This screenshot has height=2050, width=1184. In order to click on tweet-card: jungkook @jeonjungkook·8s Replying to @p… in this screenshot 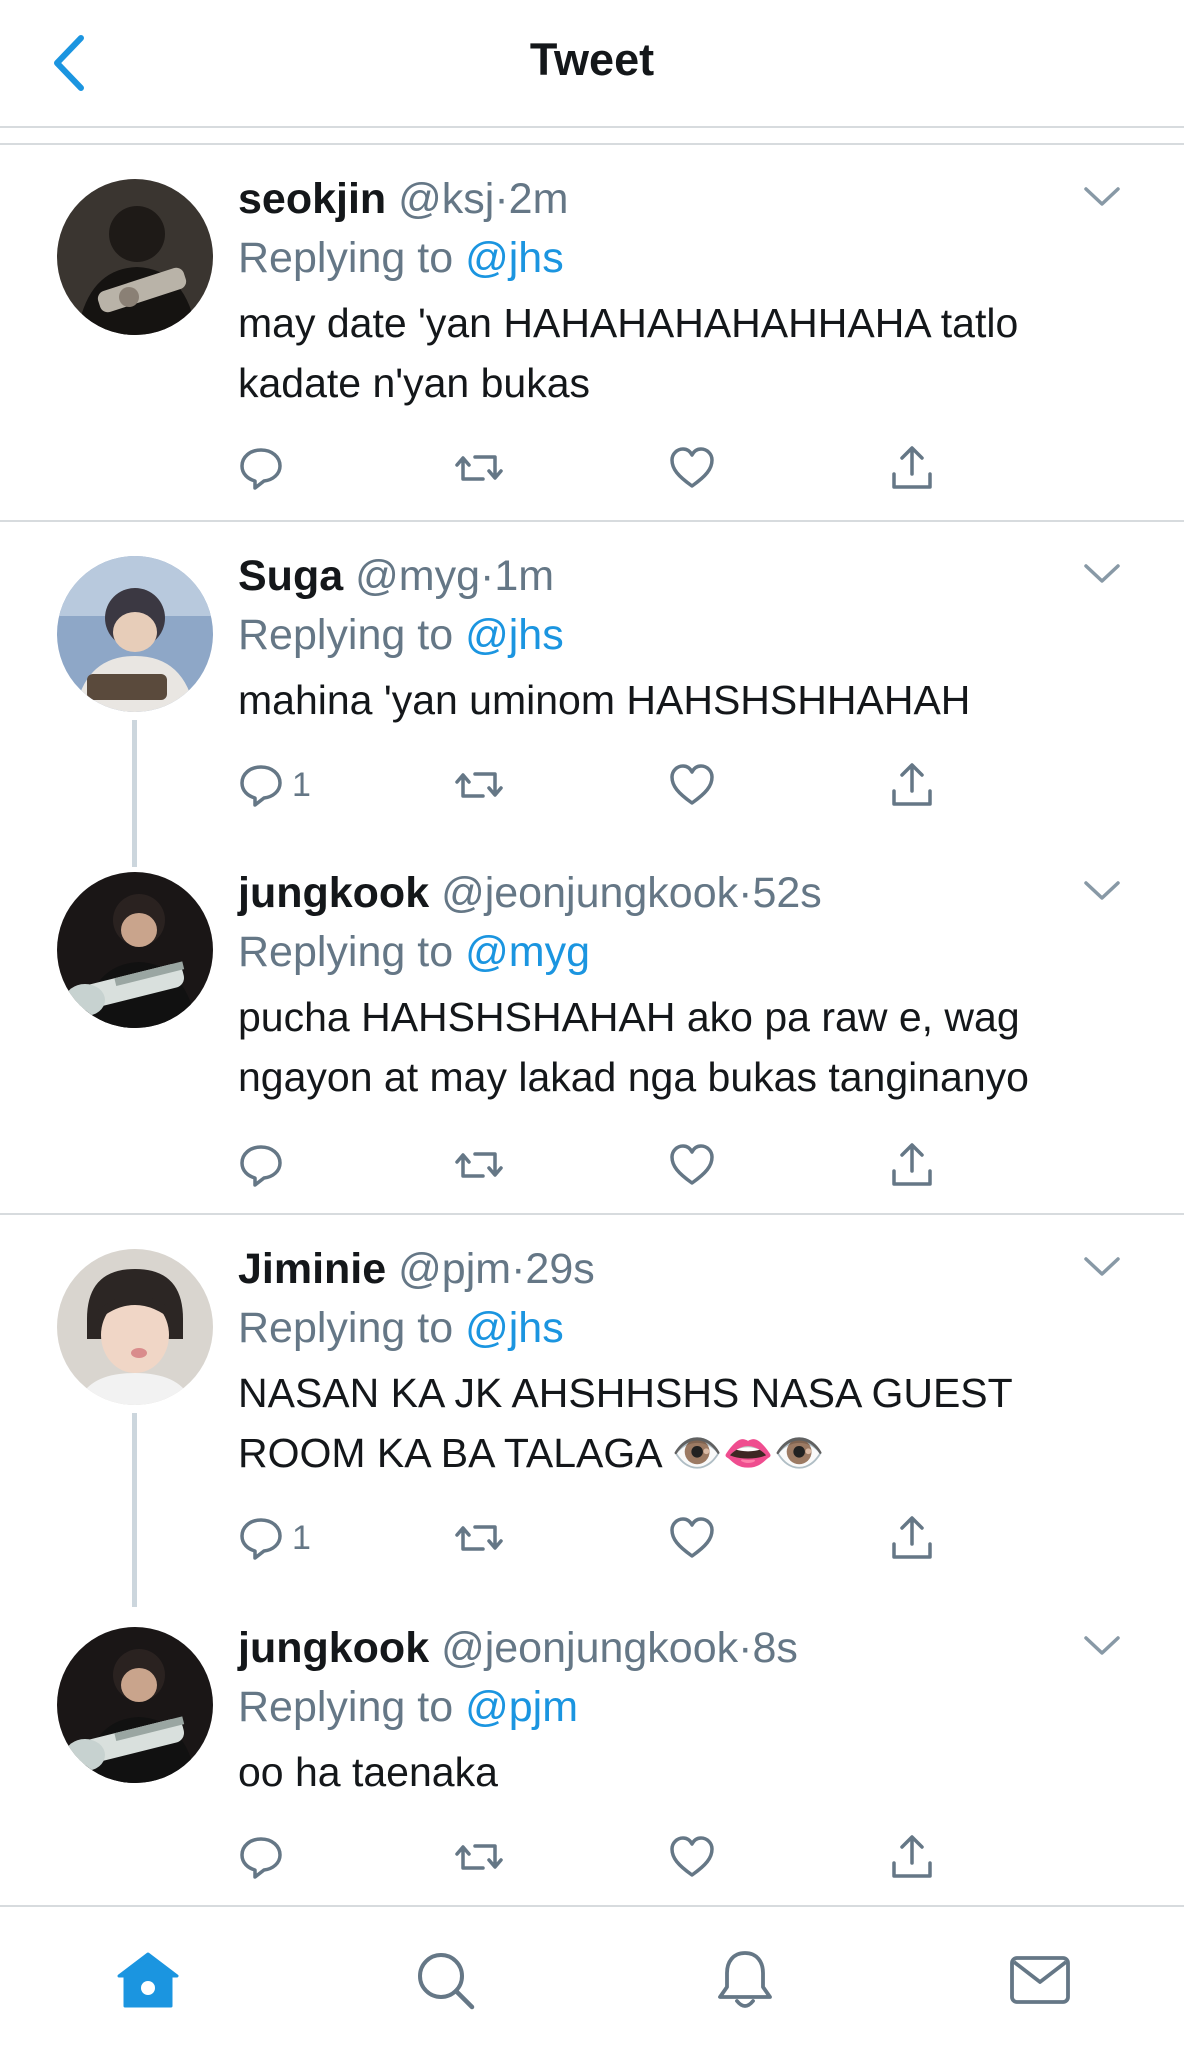, I will do `click(592, 1755)`.